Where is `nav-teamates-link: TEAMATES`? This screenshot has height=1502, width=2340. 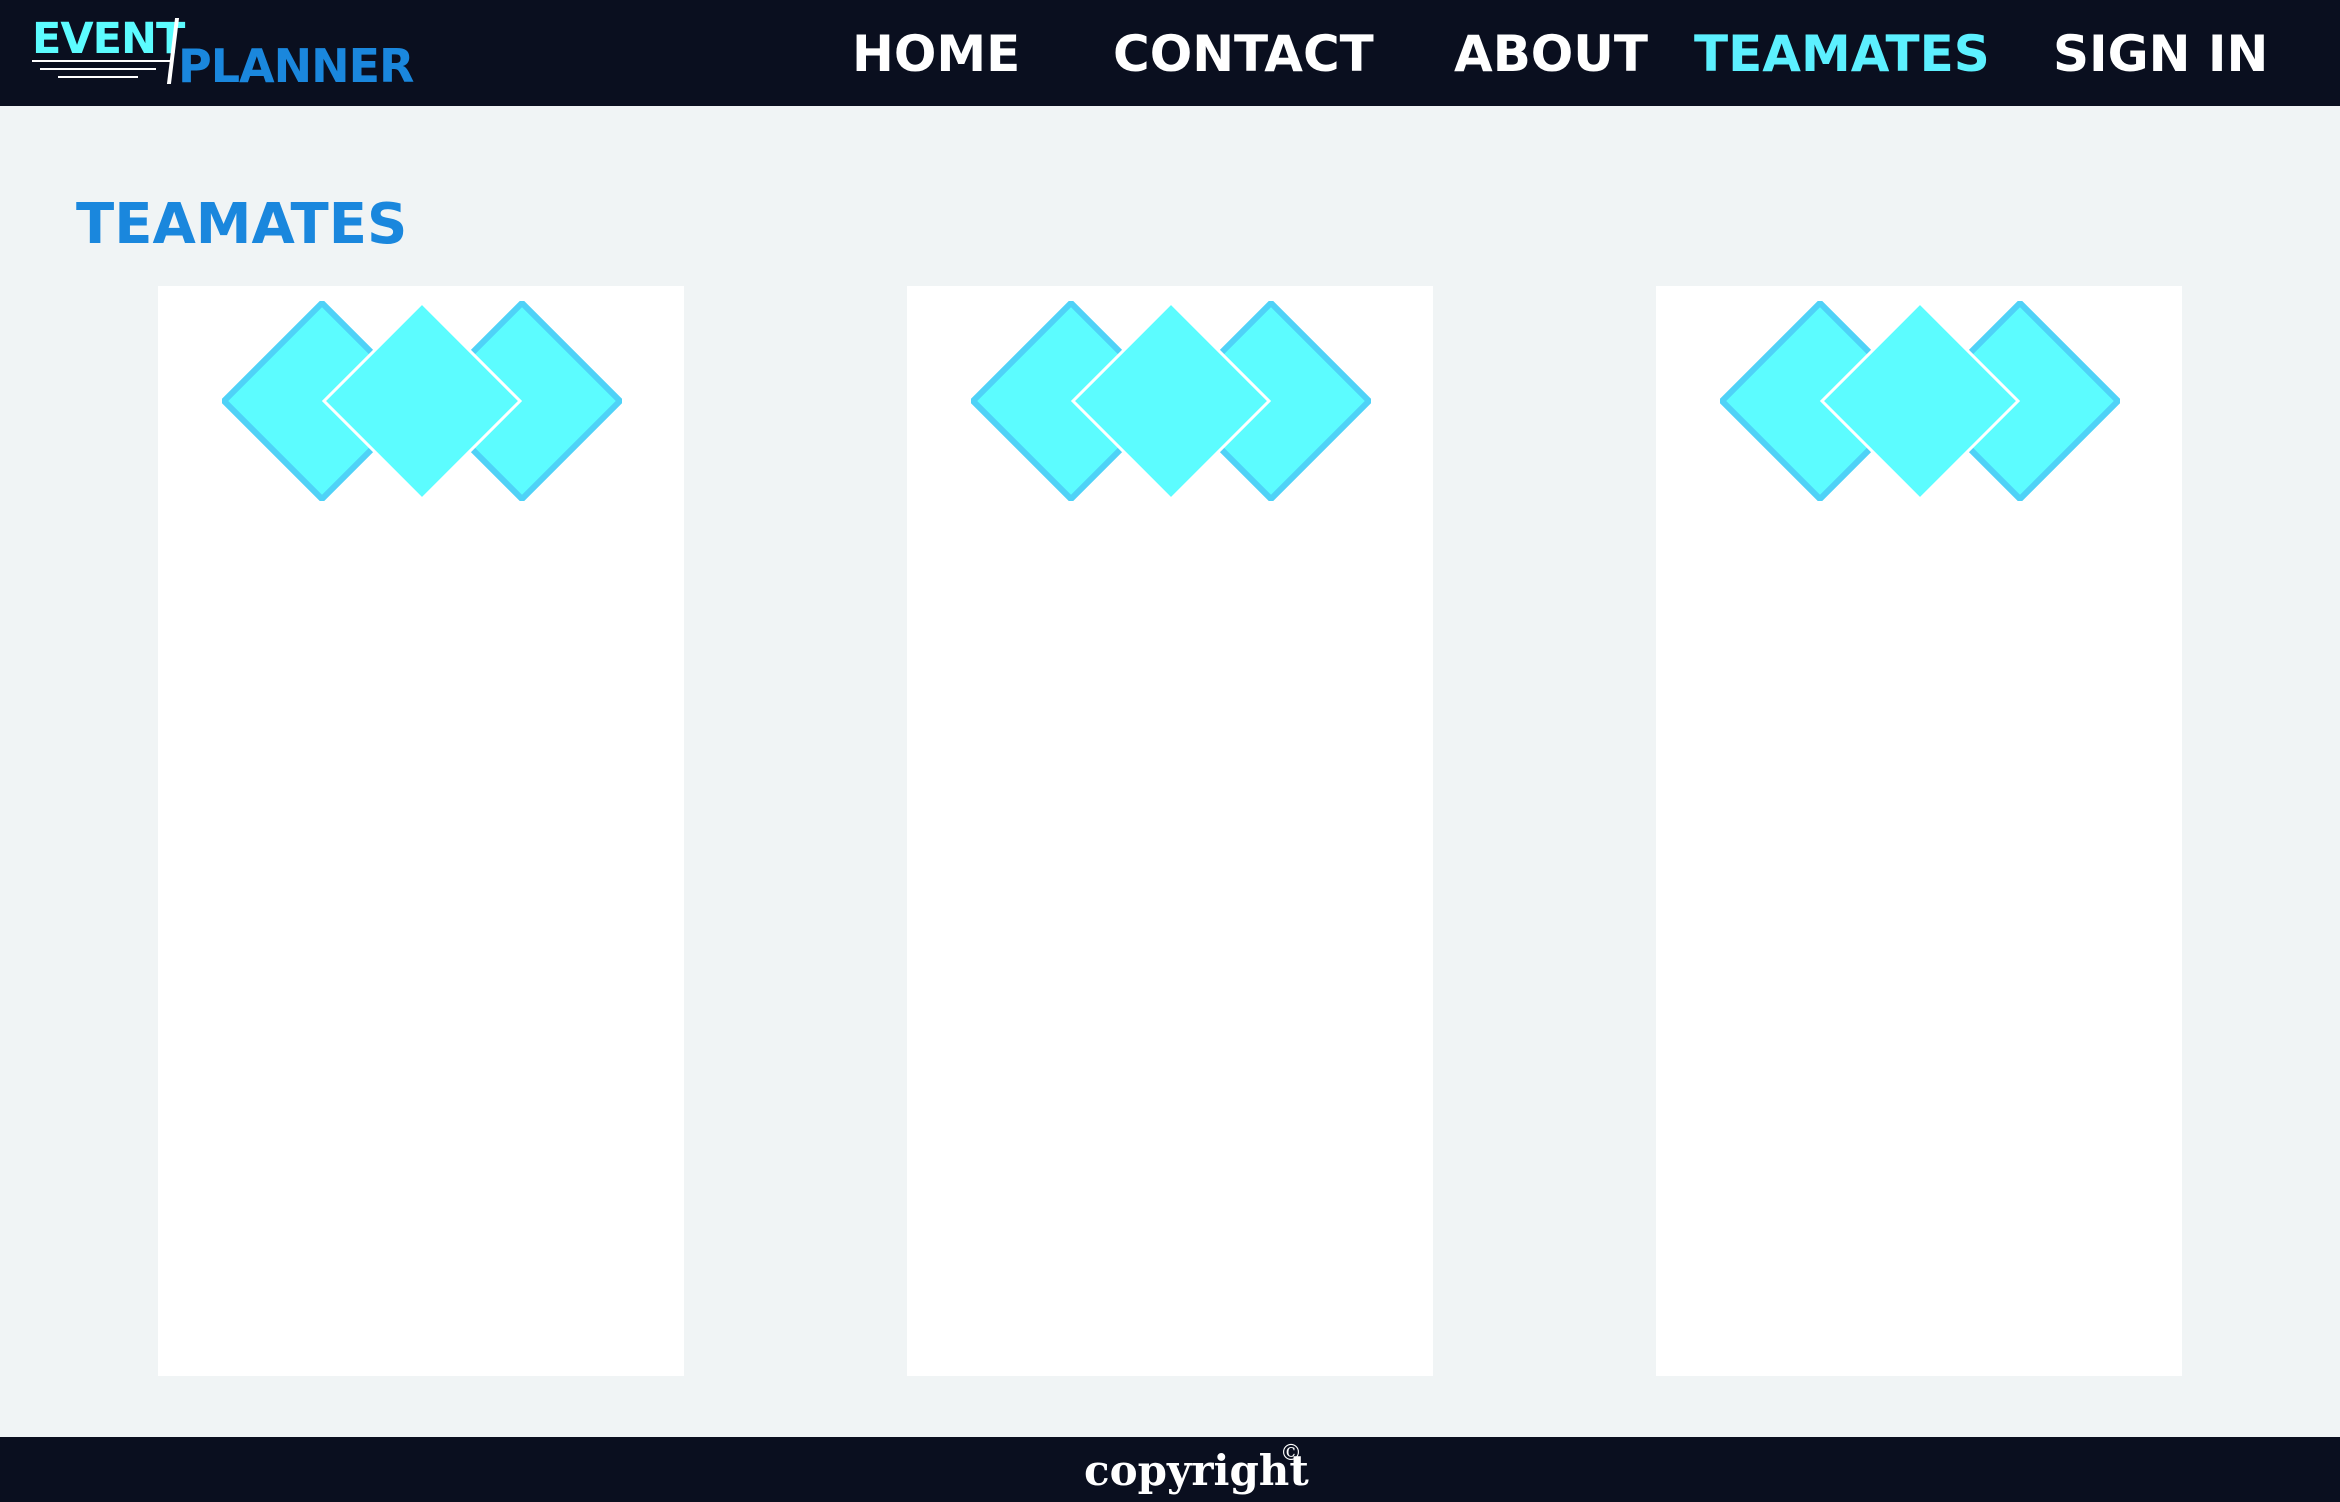 nav-teamates-link: TEAMATES is located at coordinates (1842, 54).